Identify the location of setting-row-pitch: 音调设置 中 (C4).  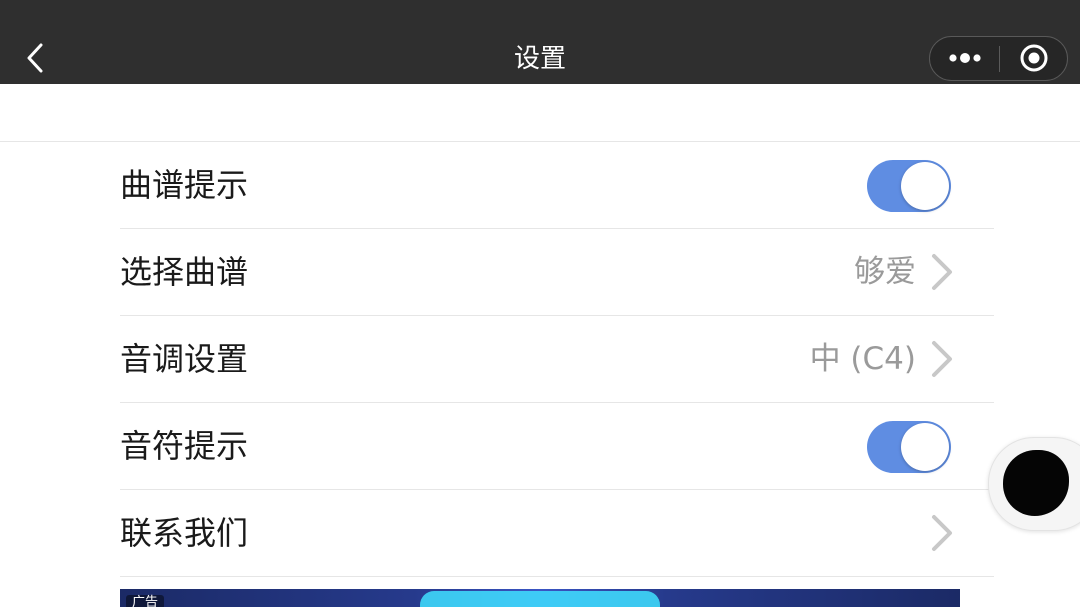
(557, 359).